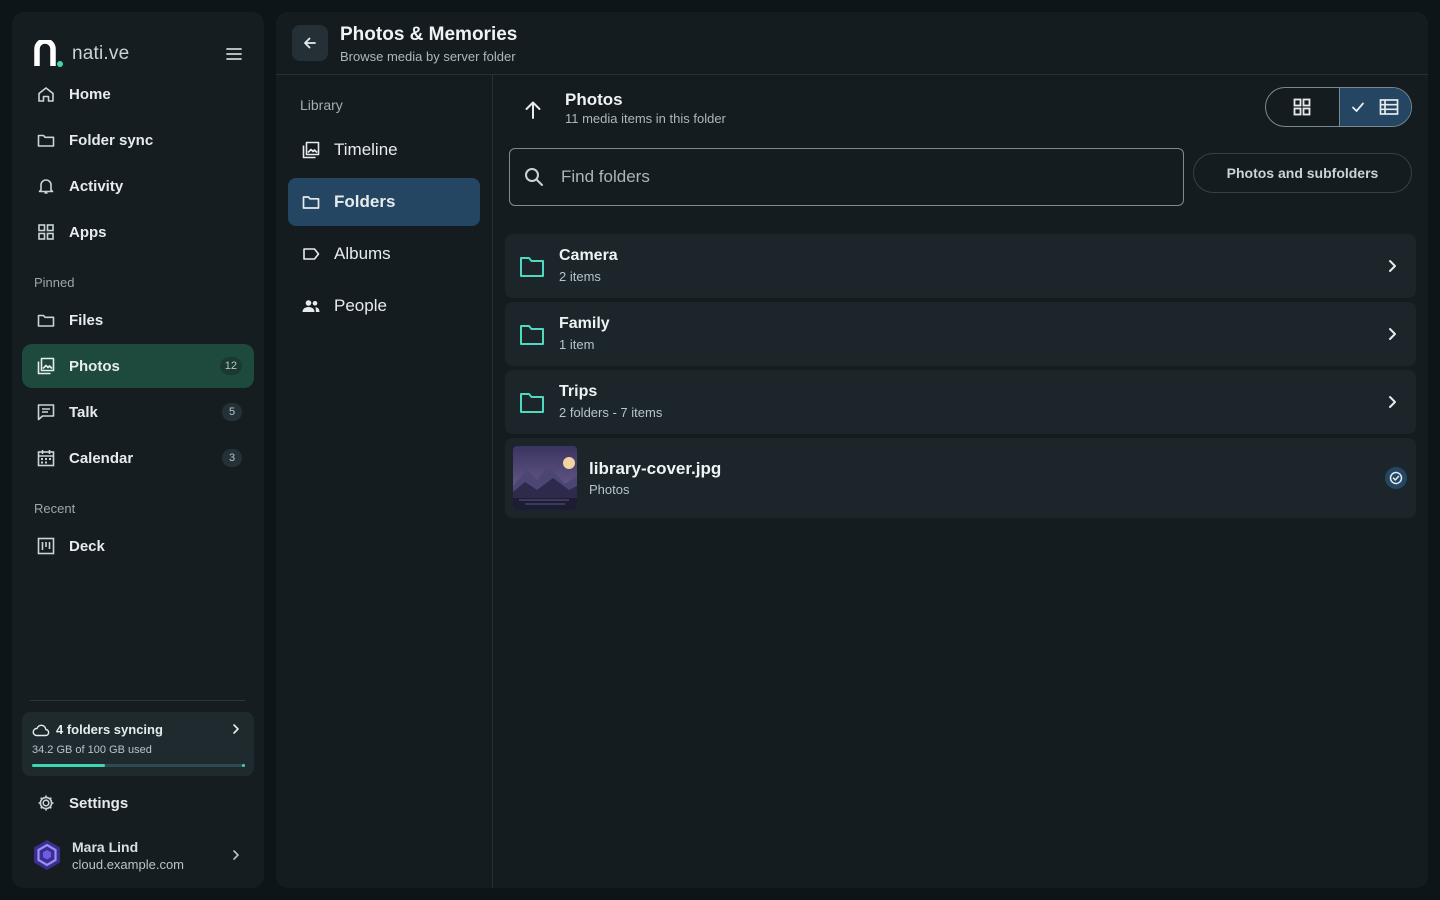 This screenshot has height=900, width=1440. Describe the element at coordinates (54, 282) in the screenshot. I see `pinned-section-label: Pinned` at that location.